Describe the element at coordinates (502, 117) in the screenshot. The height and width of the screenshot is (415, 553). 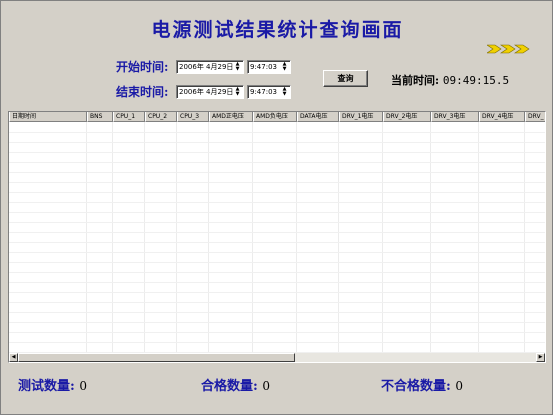
I see `column-header: DRV_4电压` at that location.